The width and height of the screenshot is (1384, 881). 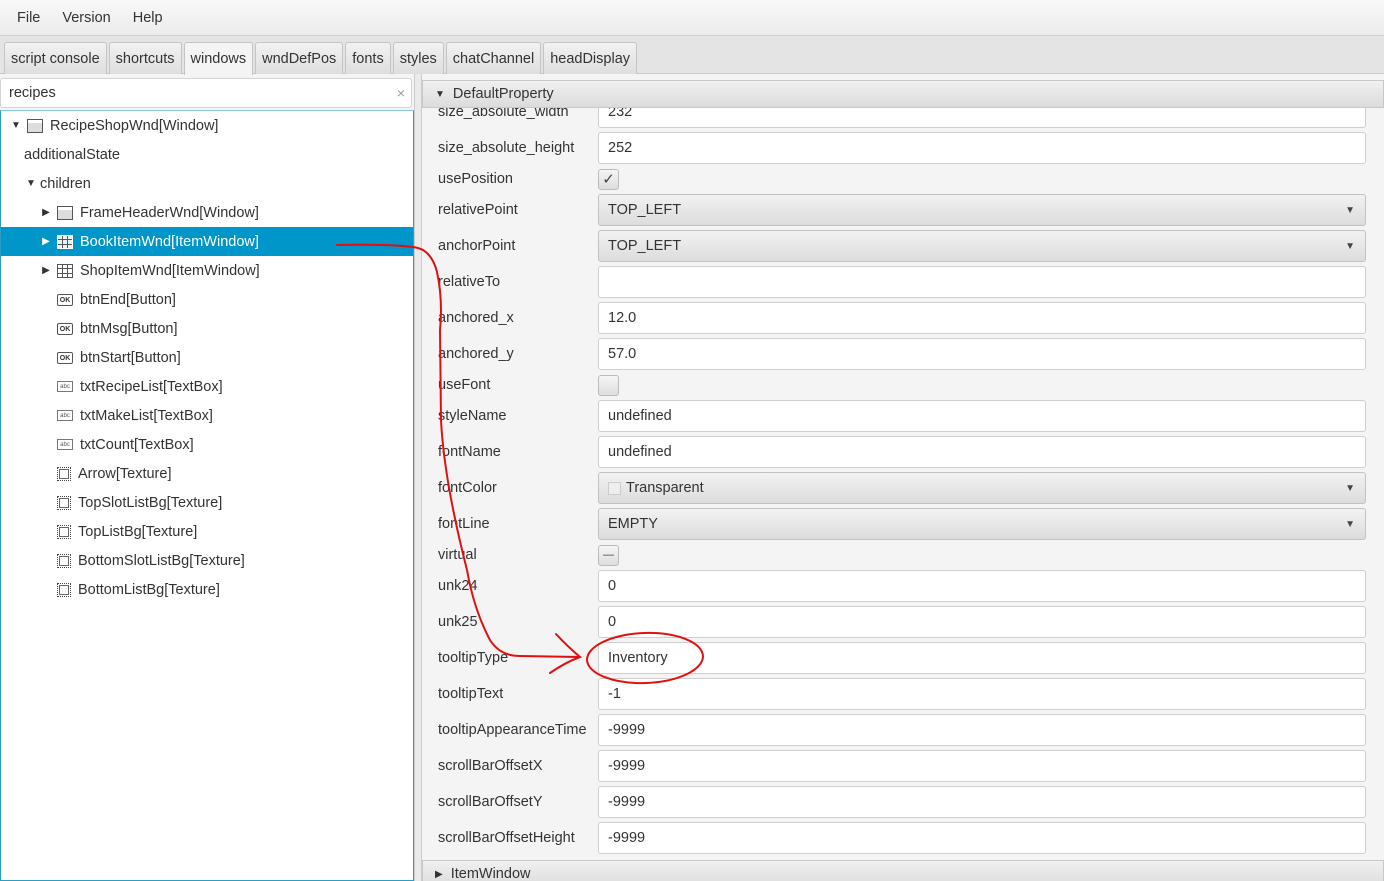 What do you see at coordinates (982, 658) in the screenshot?
I see `tooltipType-field: Inventory` at bounding box center [982, 658].